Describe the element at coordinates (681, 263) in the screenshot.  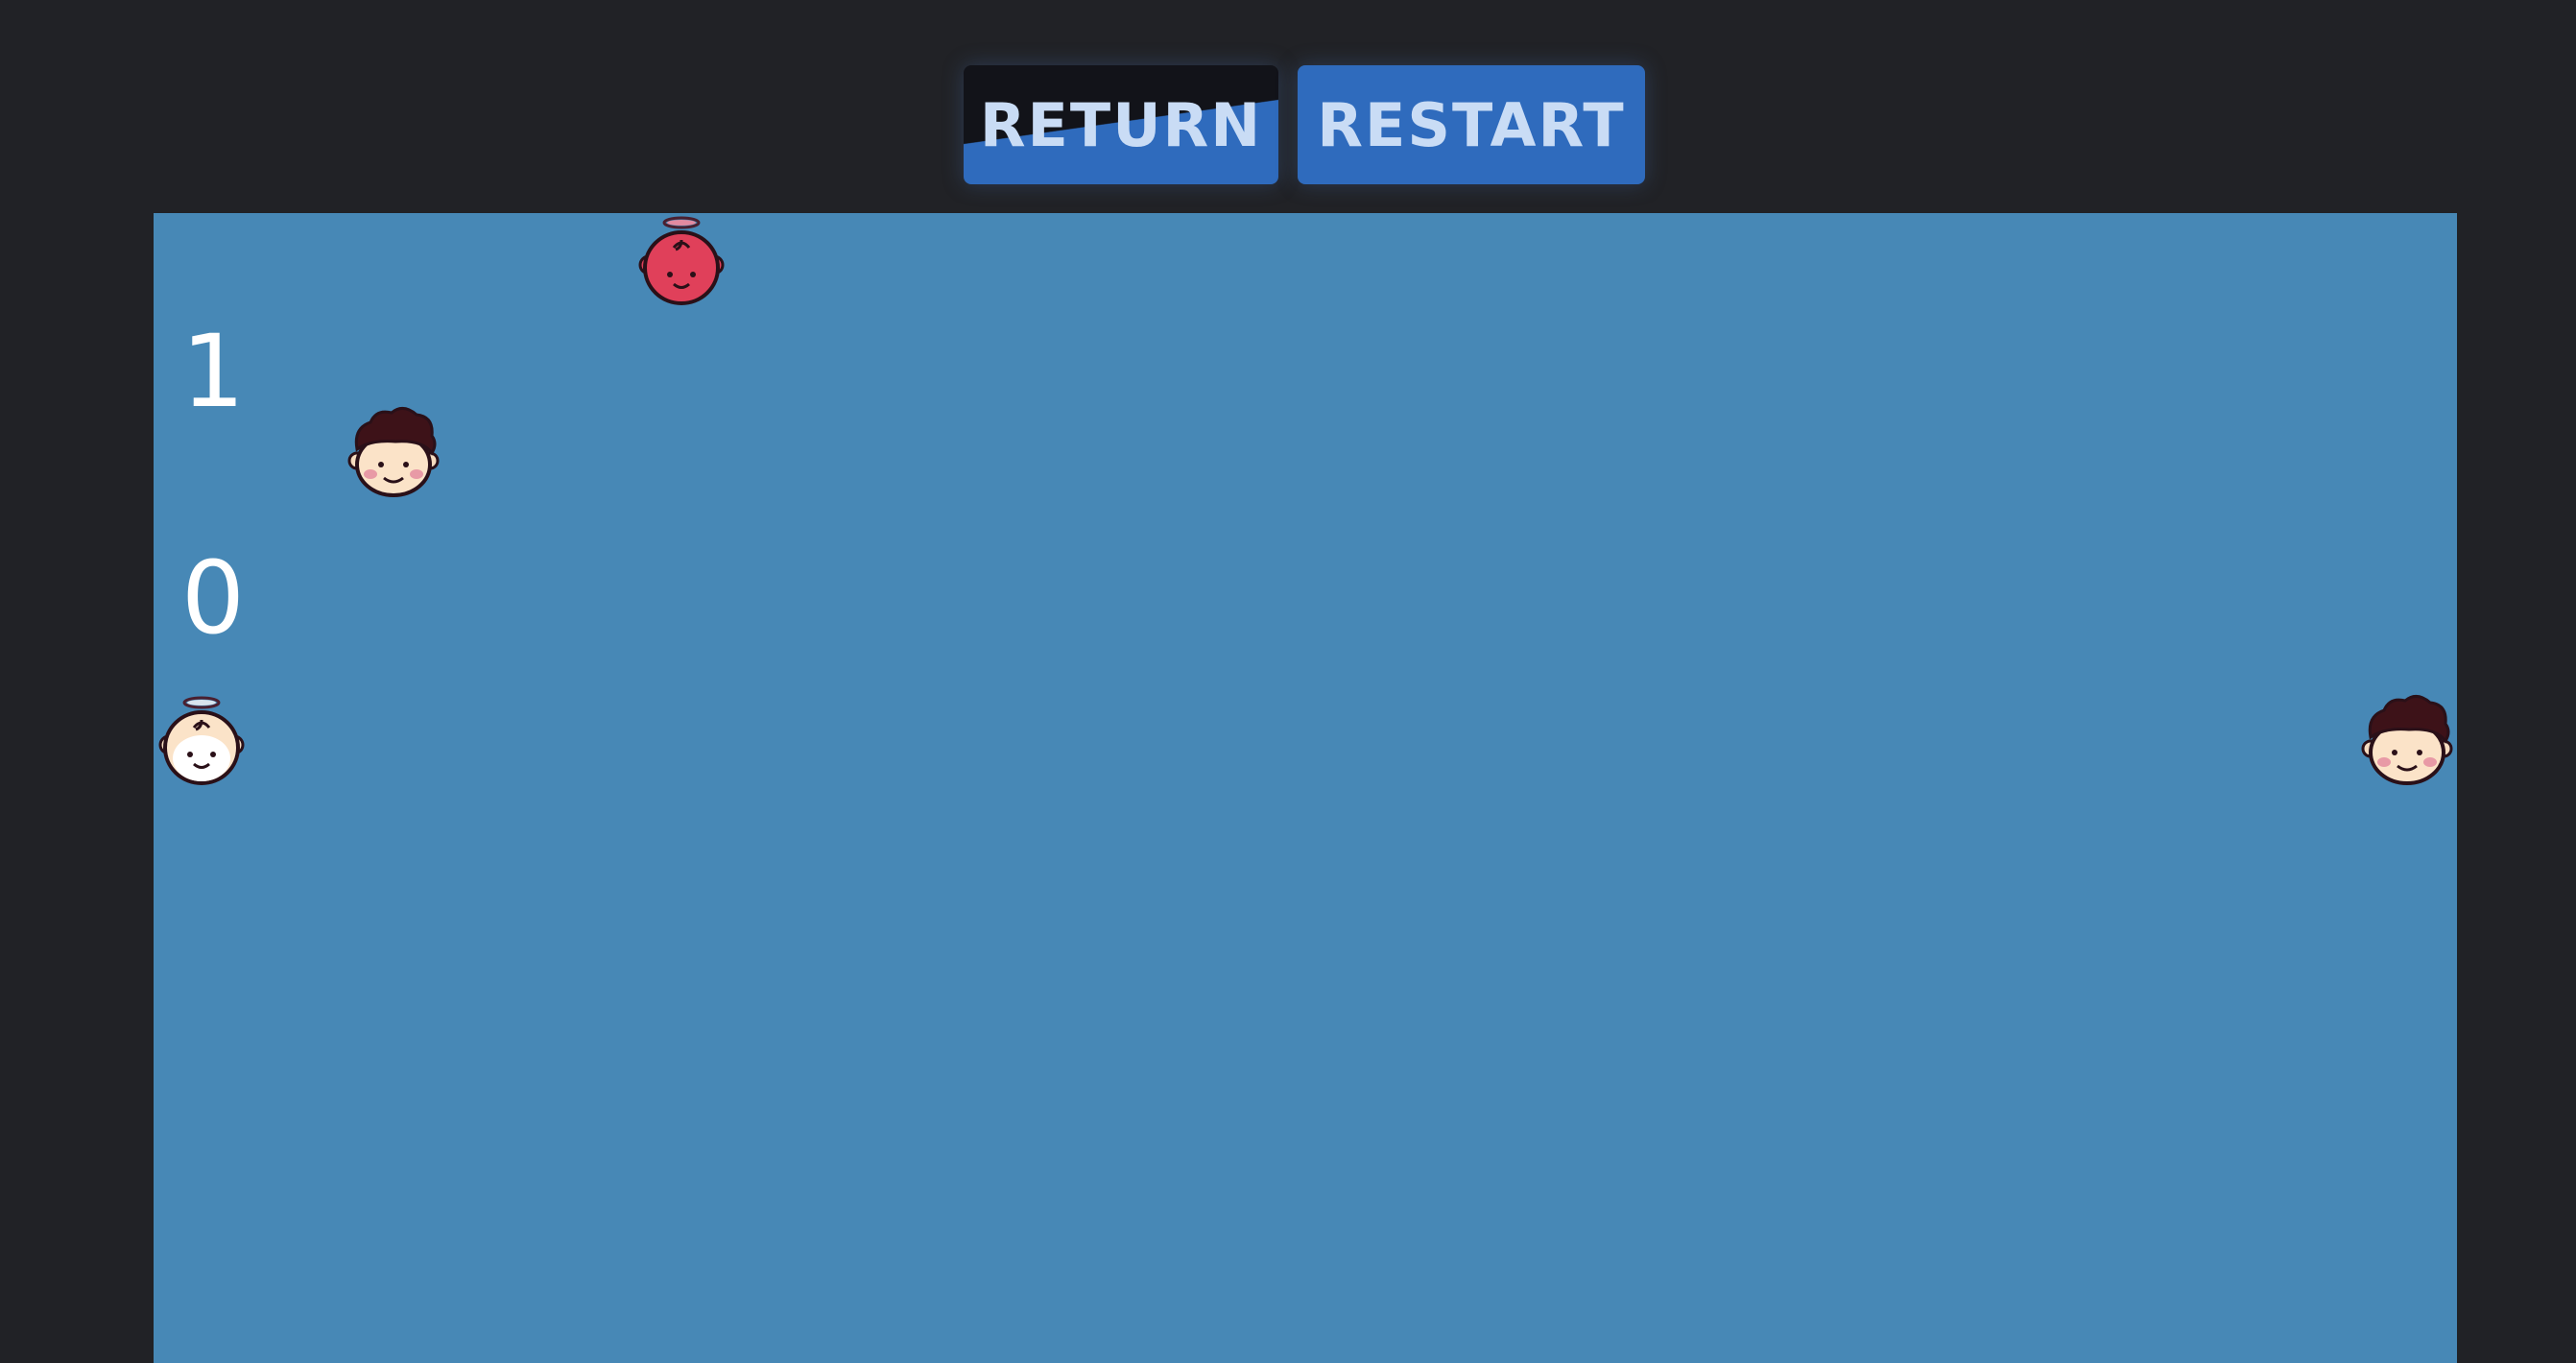
I see `angel-red-icon` at that location.